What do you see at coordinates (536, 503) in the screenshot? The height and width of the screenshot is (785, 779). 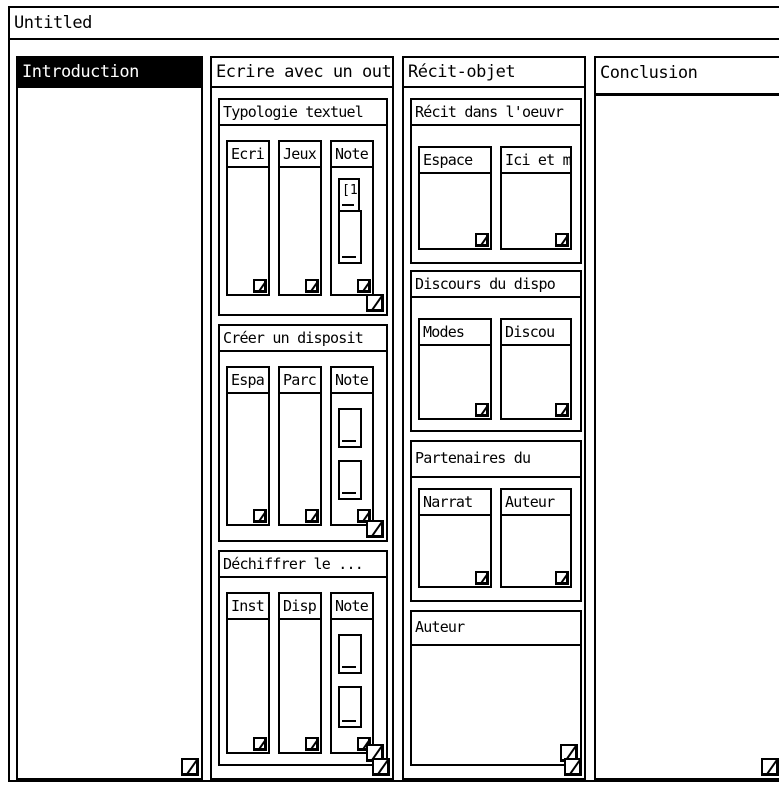 I see `card-title: Auteur` at bounding box center [536, 503].